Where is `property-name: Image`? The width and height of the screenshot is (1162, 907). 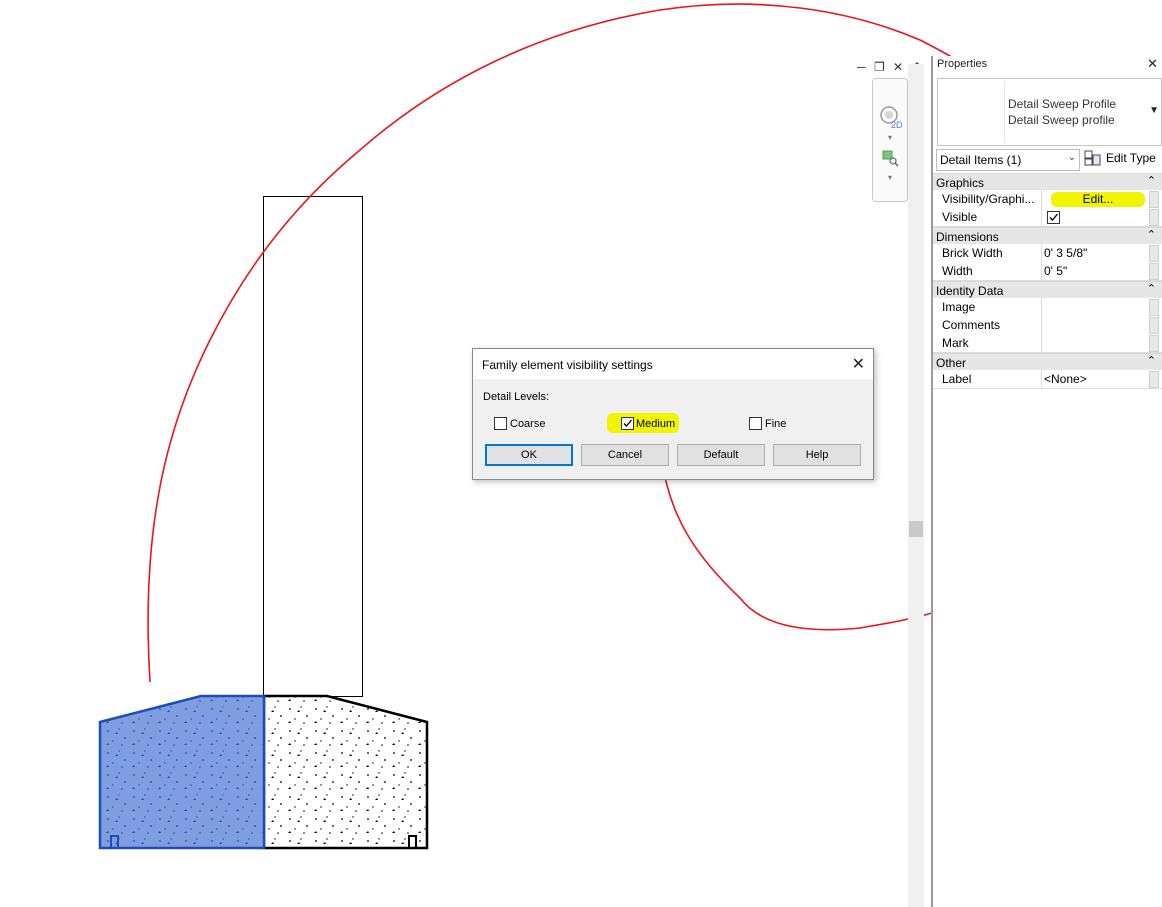 property-name: Image is located at coordinates (959, 307).